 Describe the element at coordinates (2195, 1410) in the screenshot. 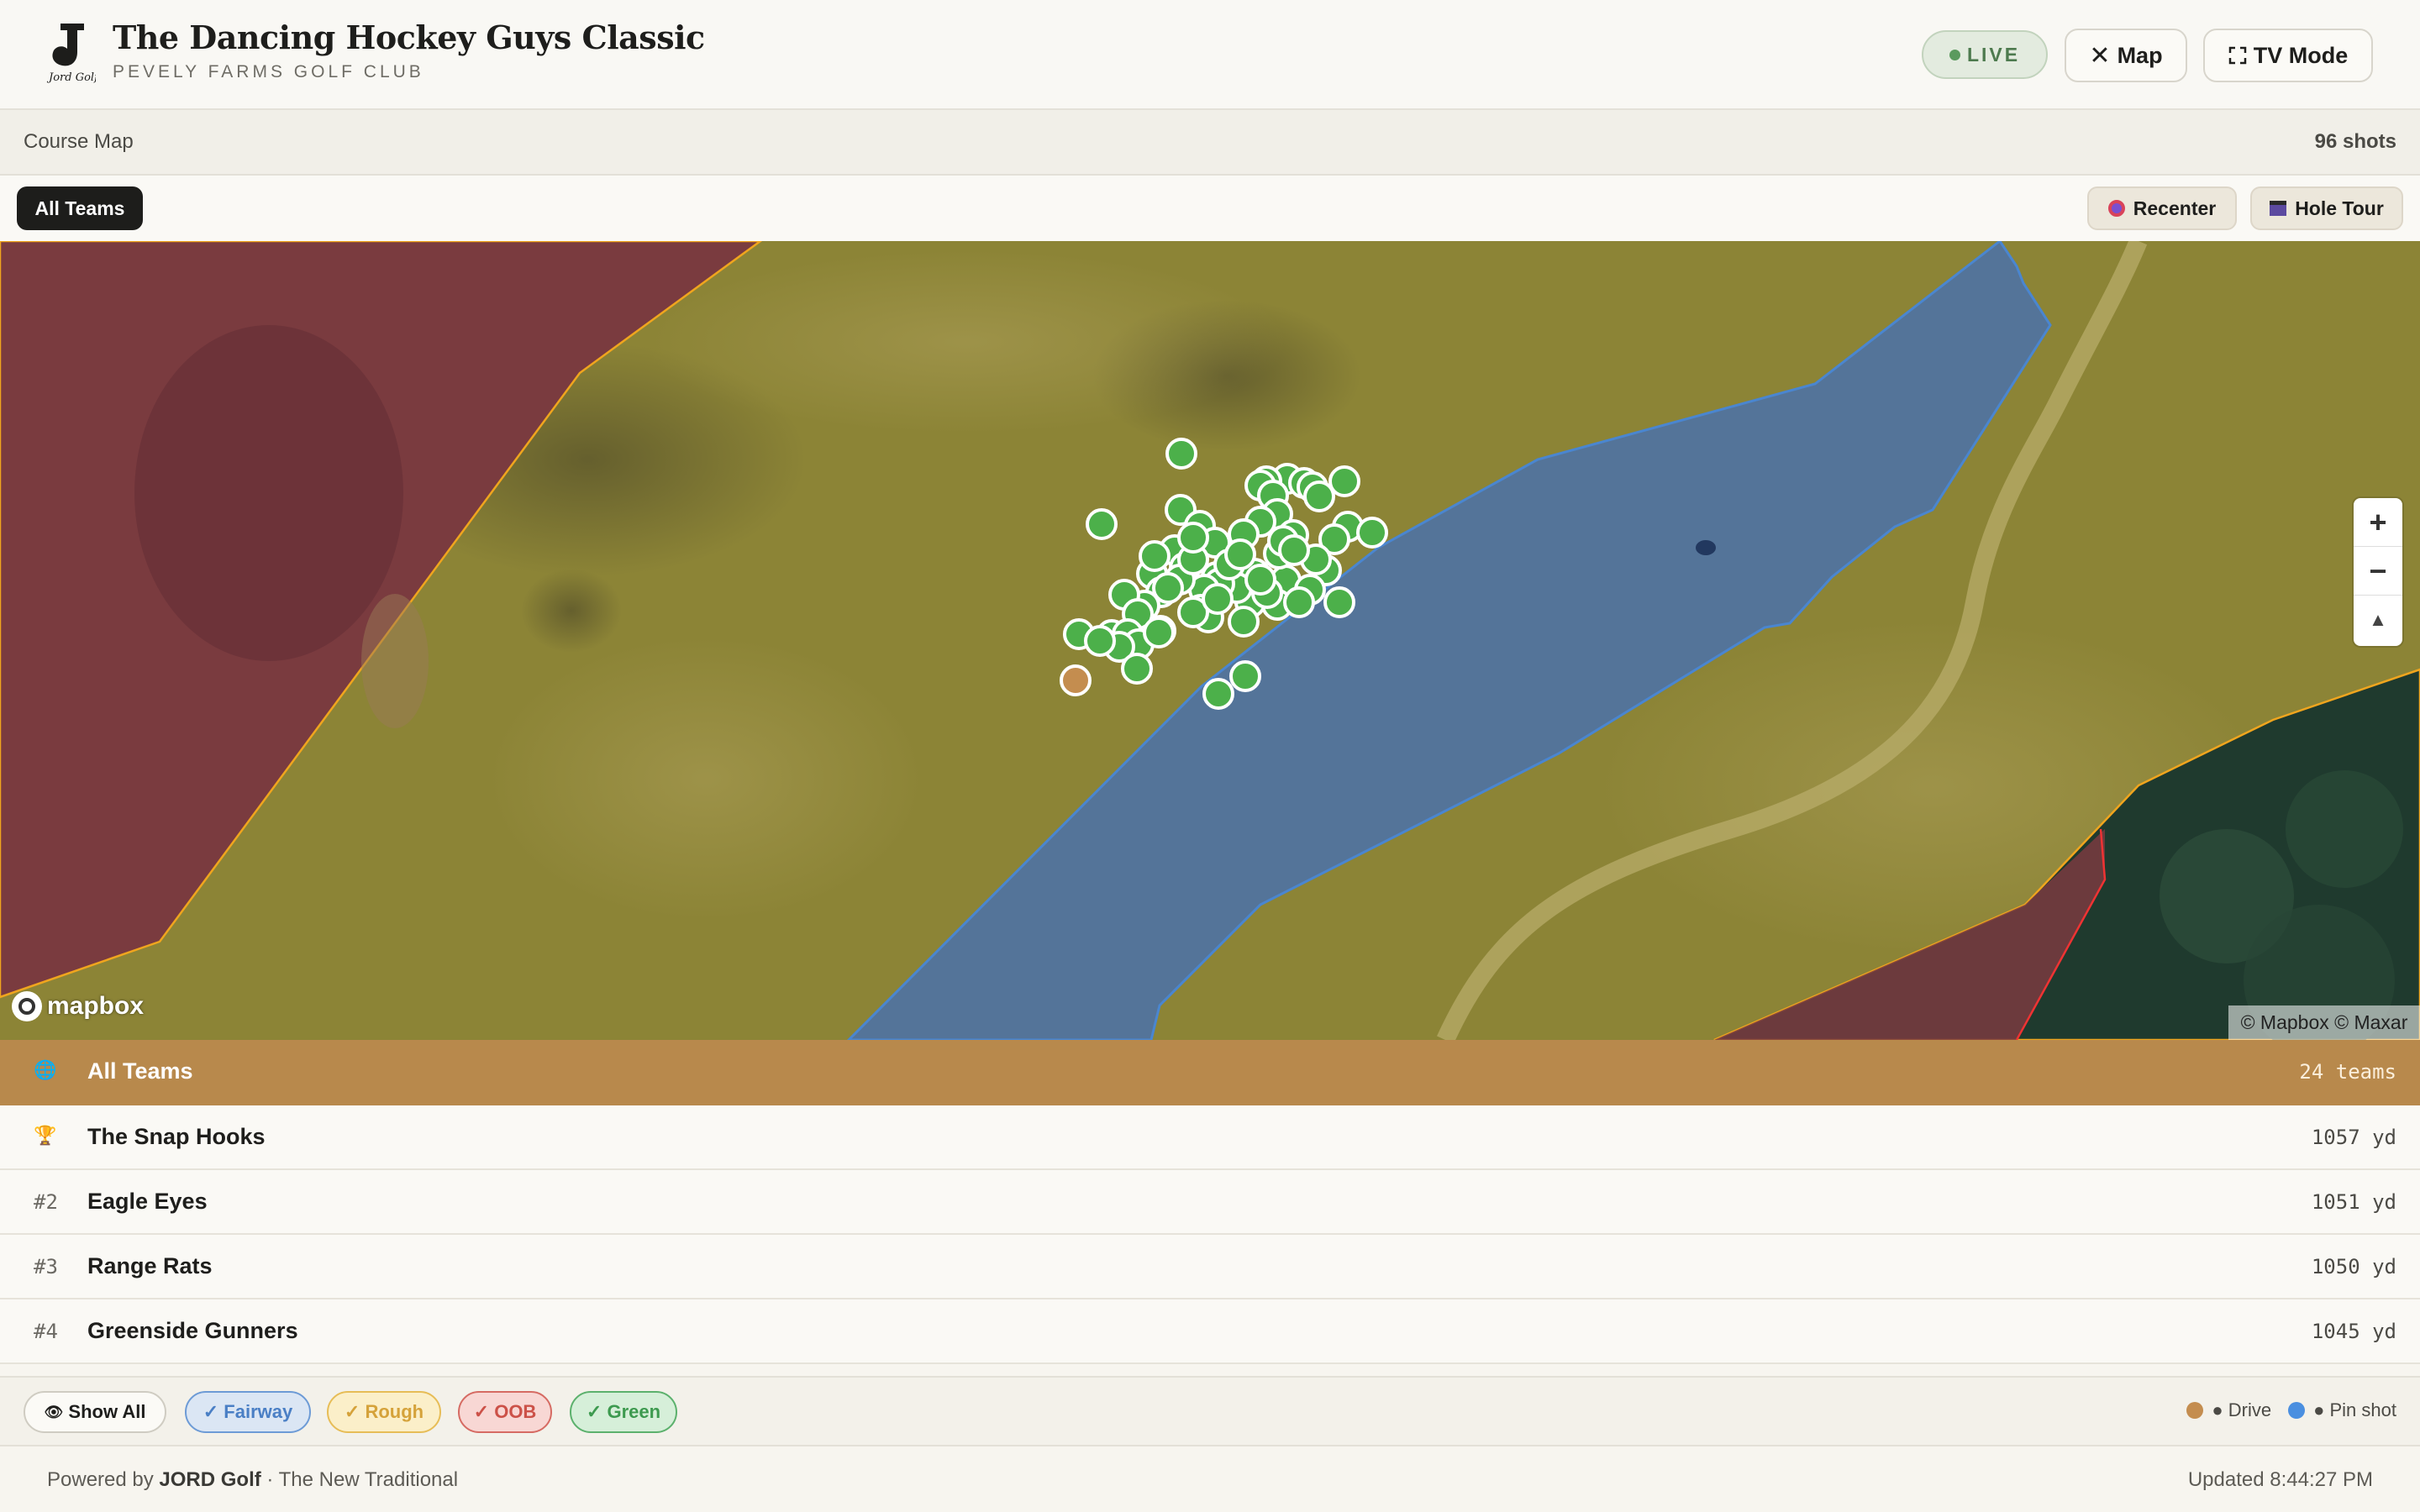

I see `drive-legend-dot-icon` at that location.